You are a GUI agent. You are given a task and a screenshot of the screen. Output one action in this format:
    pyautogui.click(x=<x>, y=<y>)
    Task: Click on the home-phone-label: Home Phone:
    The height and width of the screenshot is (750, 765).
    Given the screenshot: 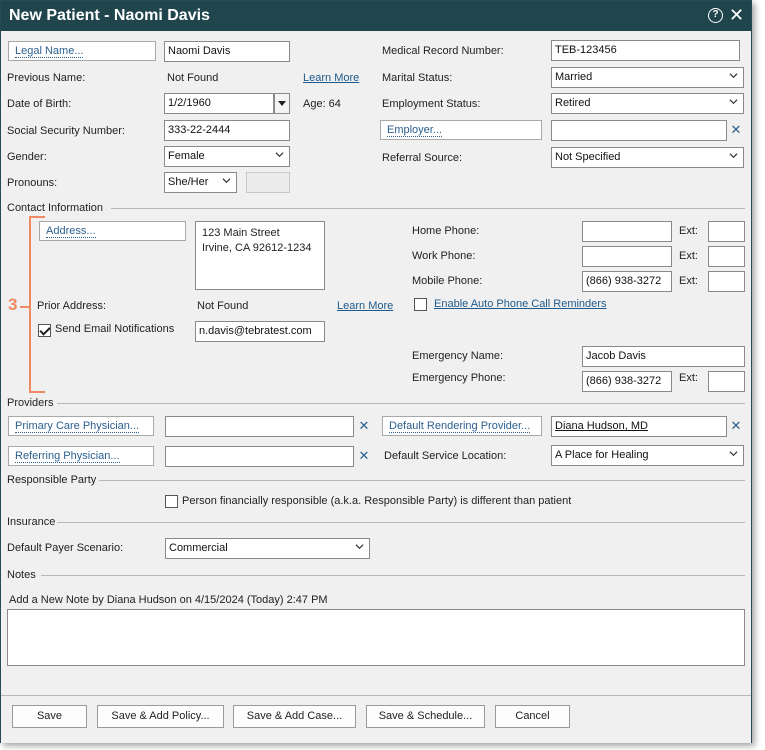 What is the action you would take?
    pyautogui.click(x=446, y=231)
    